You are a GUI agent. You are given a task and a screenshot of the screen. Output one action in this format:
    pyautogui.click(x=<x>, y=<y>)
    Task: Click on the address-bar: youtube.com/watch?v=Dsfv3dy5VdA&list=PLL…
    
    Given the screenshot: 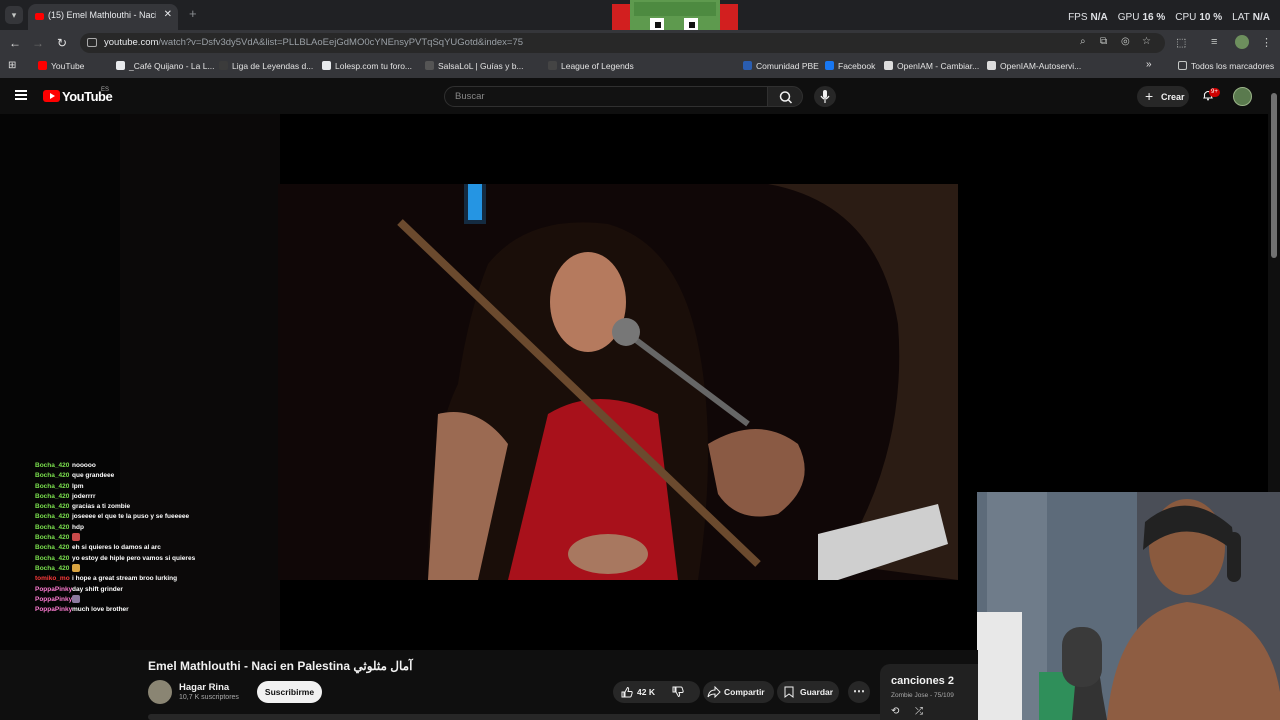 What is the action you would take?
    pyautogui.click(x=622, y=43)
    